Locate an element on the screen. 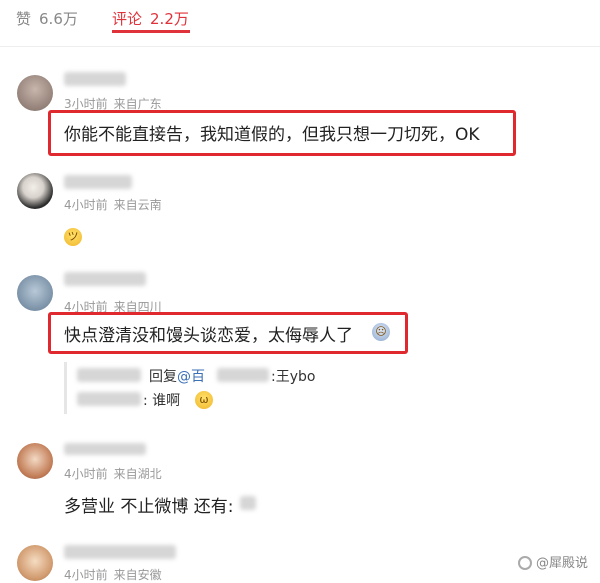 Image resolution: width=600 pixels, height=583 pixels. comment-location: 来自安徽 is located at coordinates (137, 575).